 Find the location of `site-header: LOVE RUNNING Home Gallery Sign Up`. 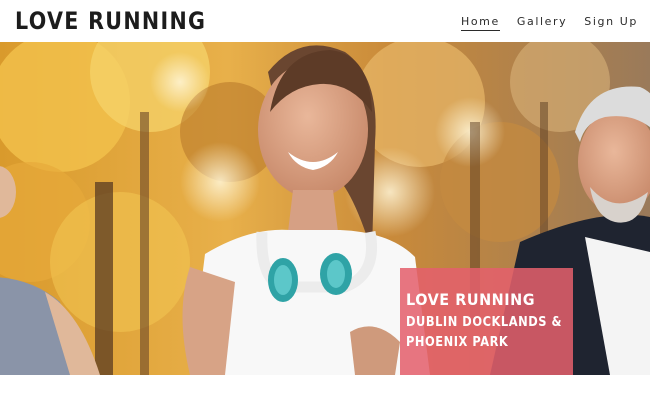

site-header: LOVE RUNNING Home Gallery Sign Up is located at coordinates (325, 21).